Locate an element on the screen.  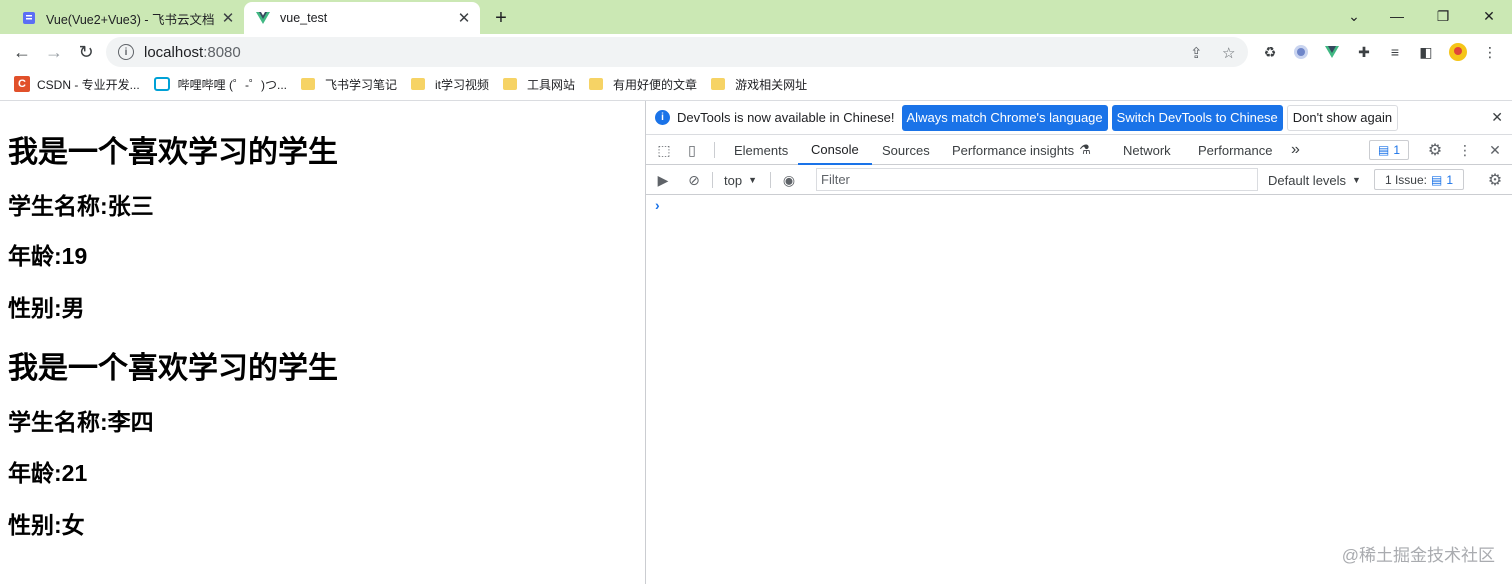
share-icon: ⇪ is located at coordinates (1196, 53).